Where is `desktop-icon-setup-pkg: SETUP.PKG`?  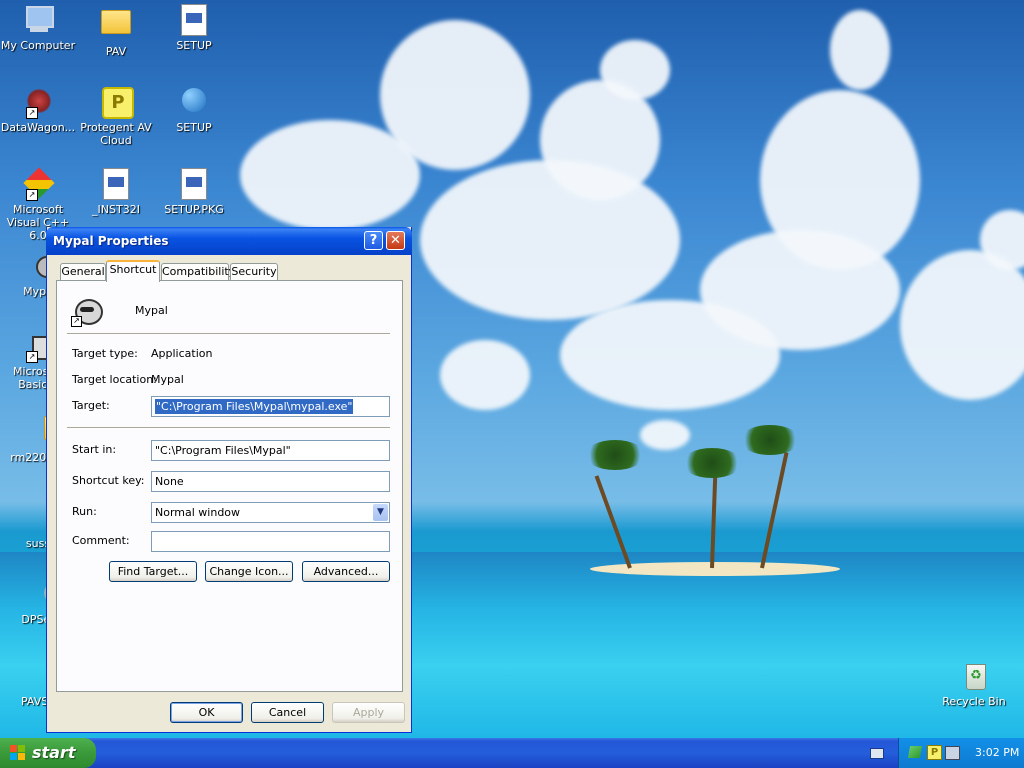
desktop-icon-setup-pkg: SETUP.PKG is located at coordinates (194, 192).